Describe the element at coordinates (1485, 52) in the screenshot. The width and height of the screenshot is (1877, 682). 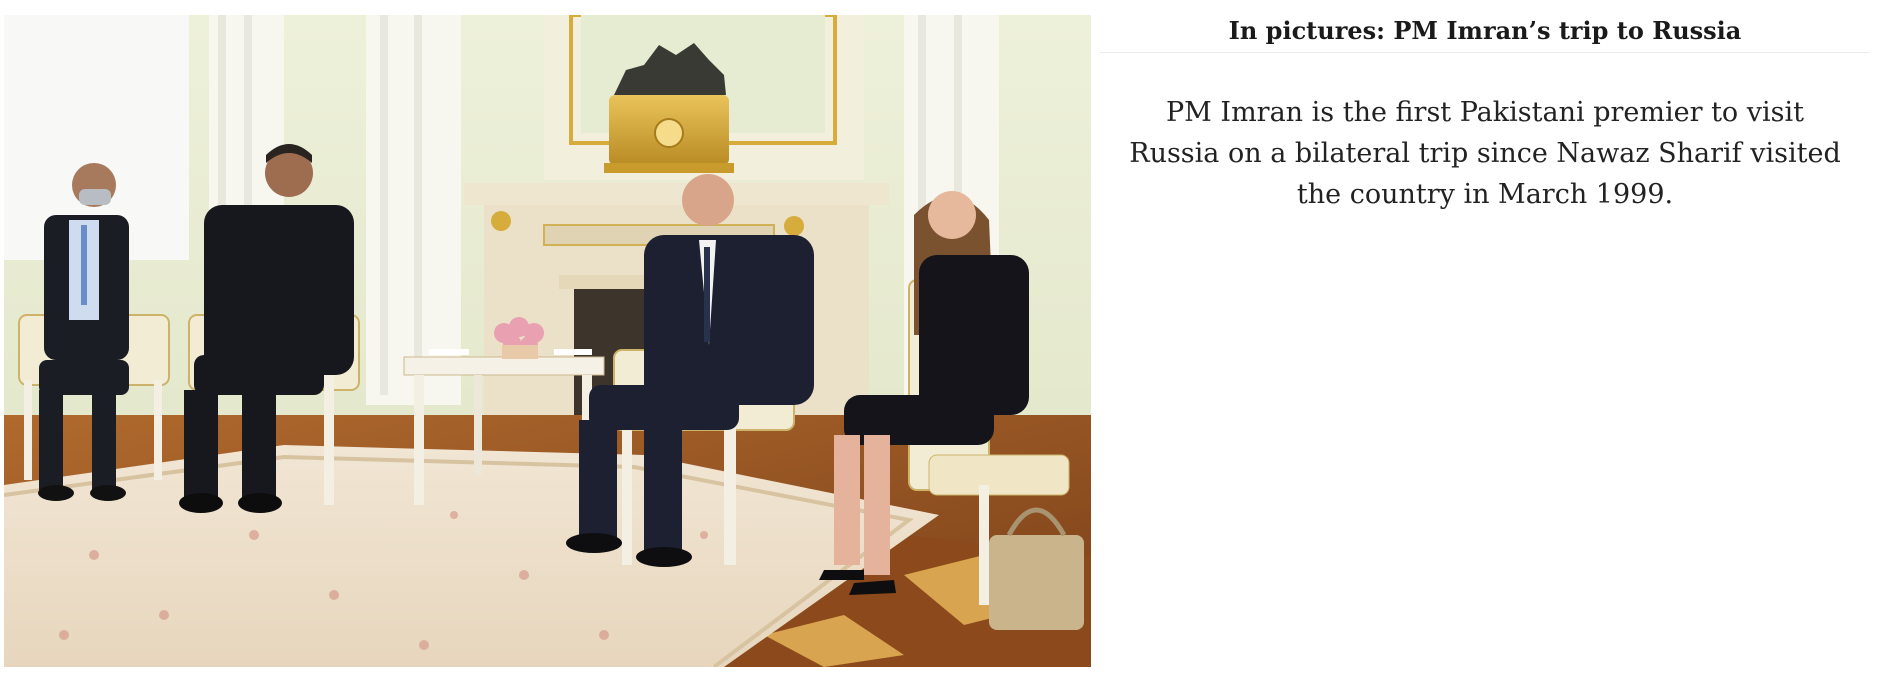
I see `title-divider` at that location.